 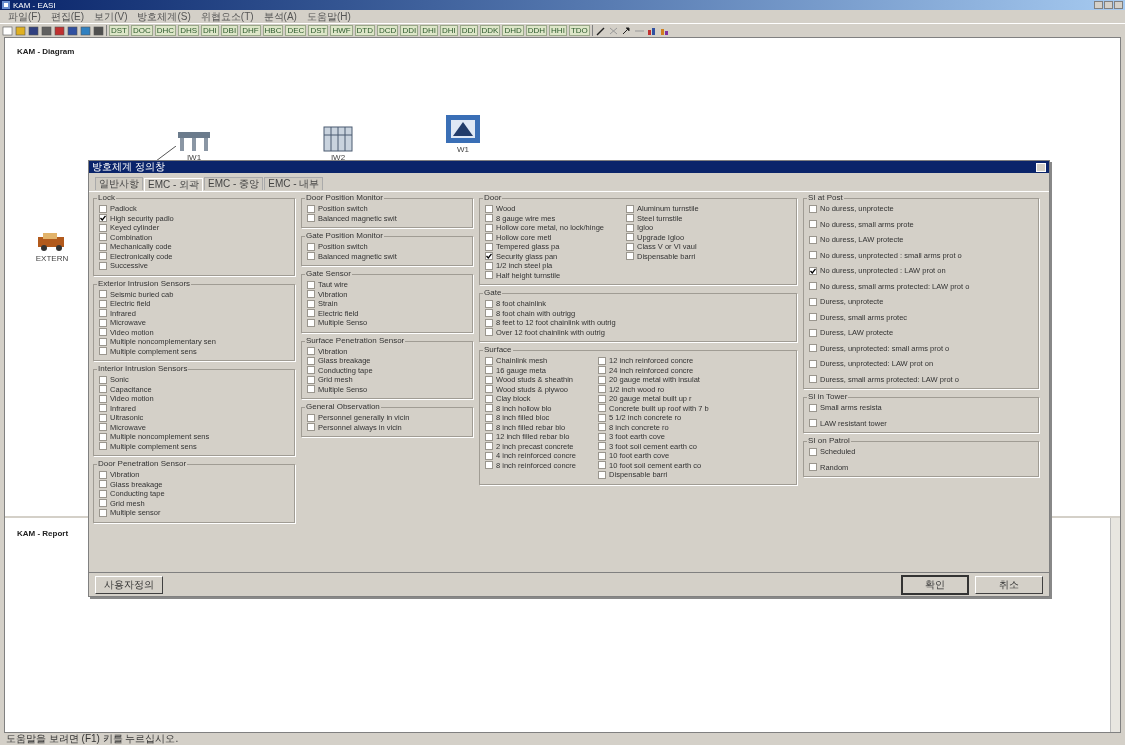 I want to click on minimize-button, so click(x=1098, y=5).